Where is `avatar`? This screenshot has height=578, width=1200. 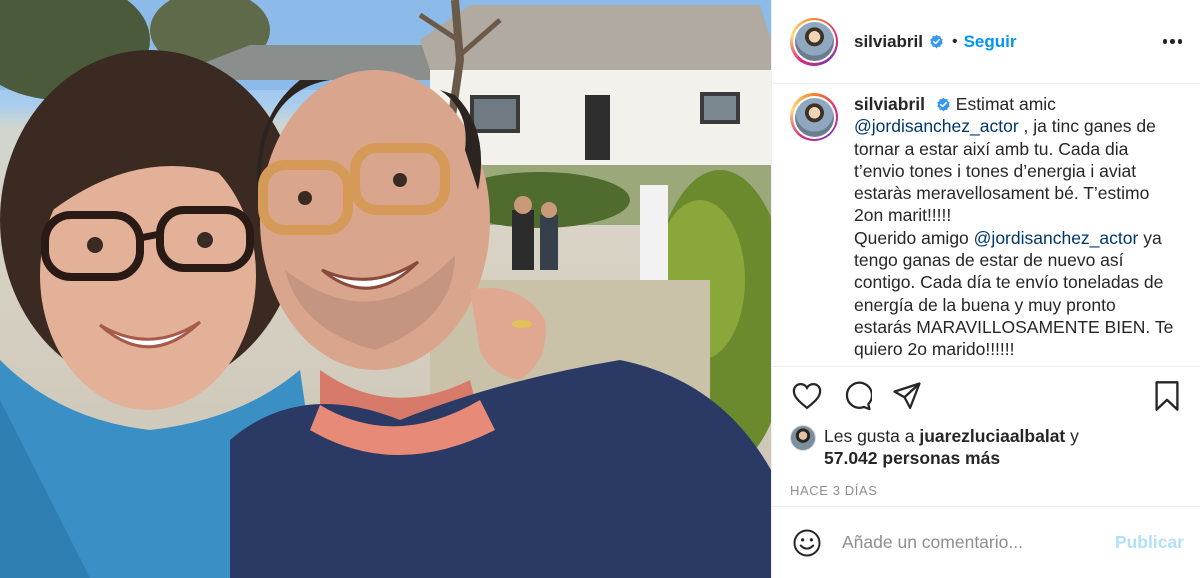
avatar is located at coordinates (814, 41).